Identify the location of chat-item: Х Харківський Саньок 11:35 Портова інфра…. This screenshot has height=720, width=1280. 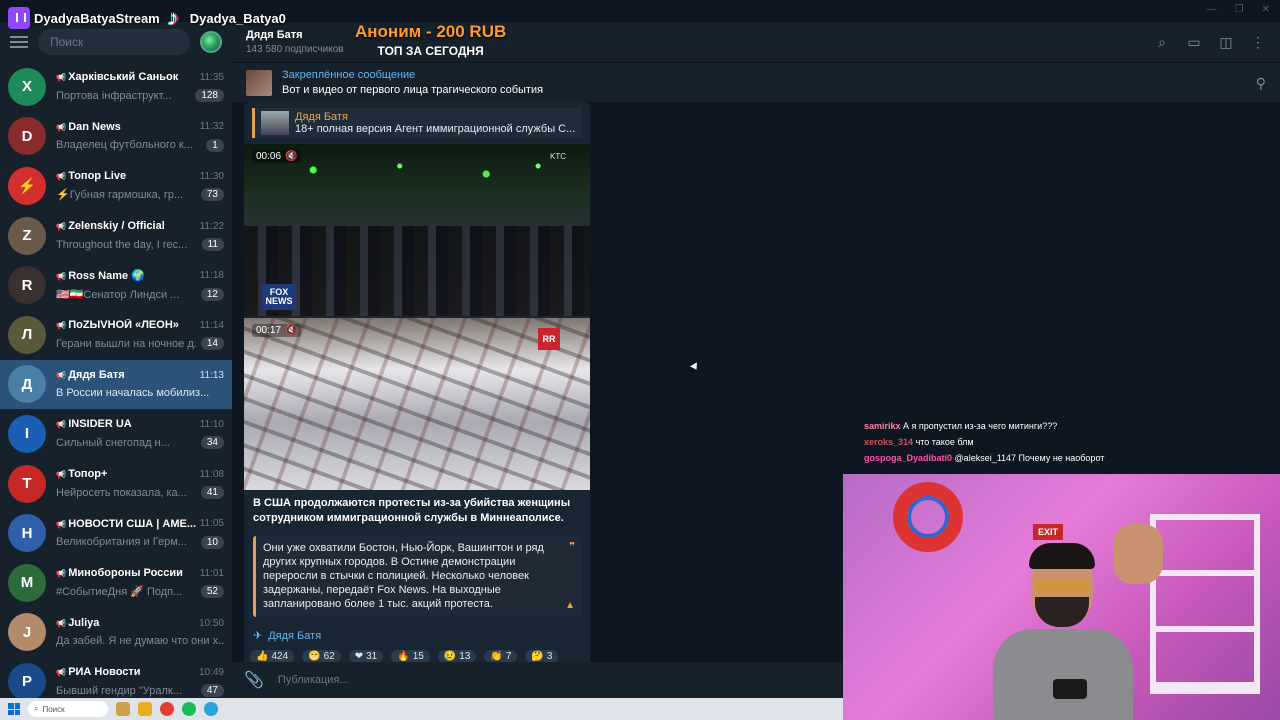
(116, 87).